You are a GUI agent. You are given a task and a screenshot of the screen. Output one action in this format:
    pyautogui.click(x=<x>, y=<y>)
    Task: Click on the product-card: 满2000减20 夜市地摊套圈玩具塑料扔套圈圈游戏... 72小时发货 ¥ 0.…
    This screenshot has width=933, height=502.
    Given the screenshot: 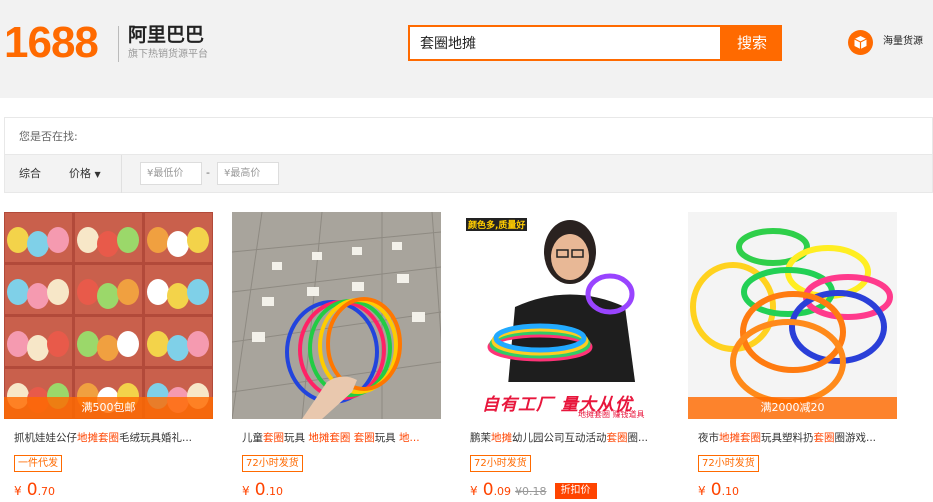 What is the action you would take?
    pyautogui.click(x=792, y=356)
    